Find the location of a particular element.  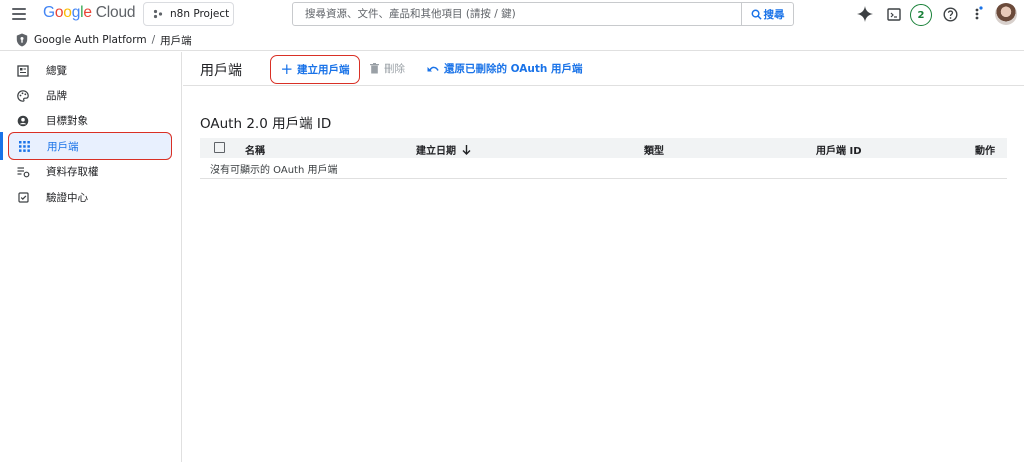

gemini-icon is located at coordinates (865, 14).